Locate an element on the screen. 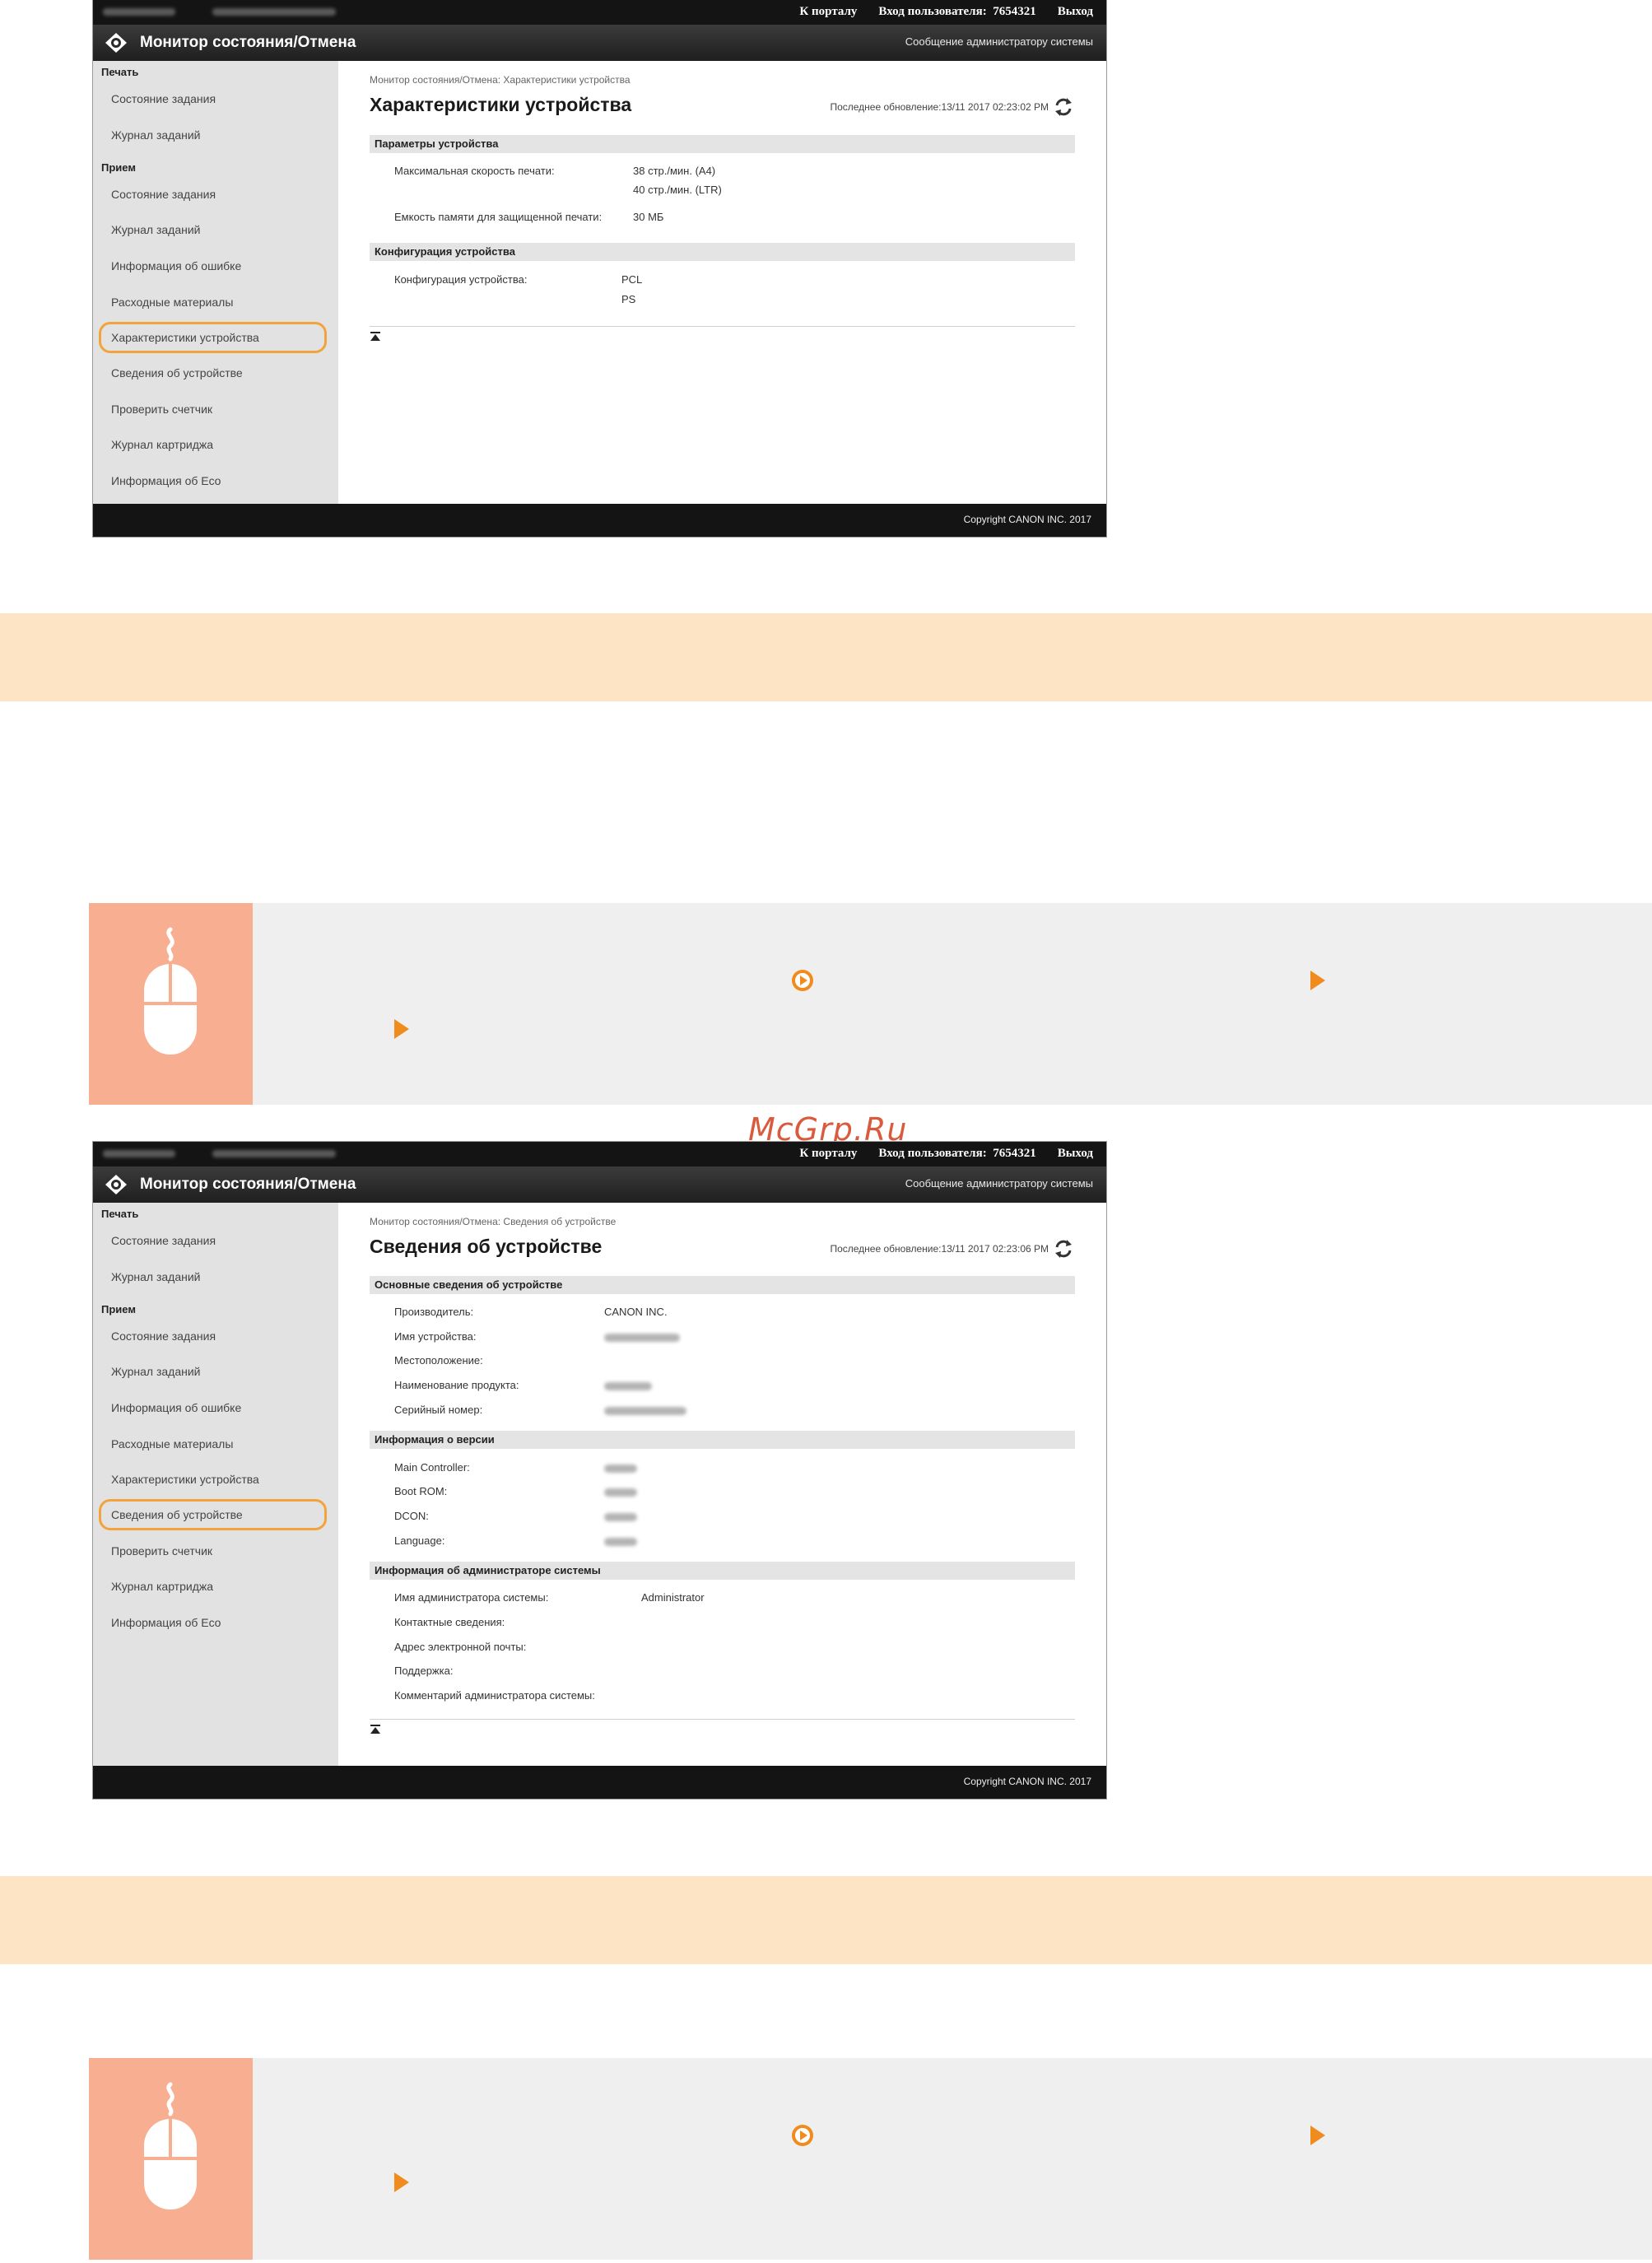  value-config-ps: PS is located at coordinates (628, 299).